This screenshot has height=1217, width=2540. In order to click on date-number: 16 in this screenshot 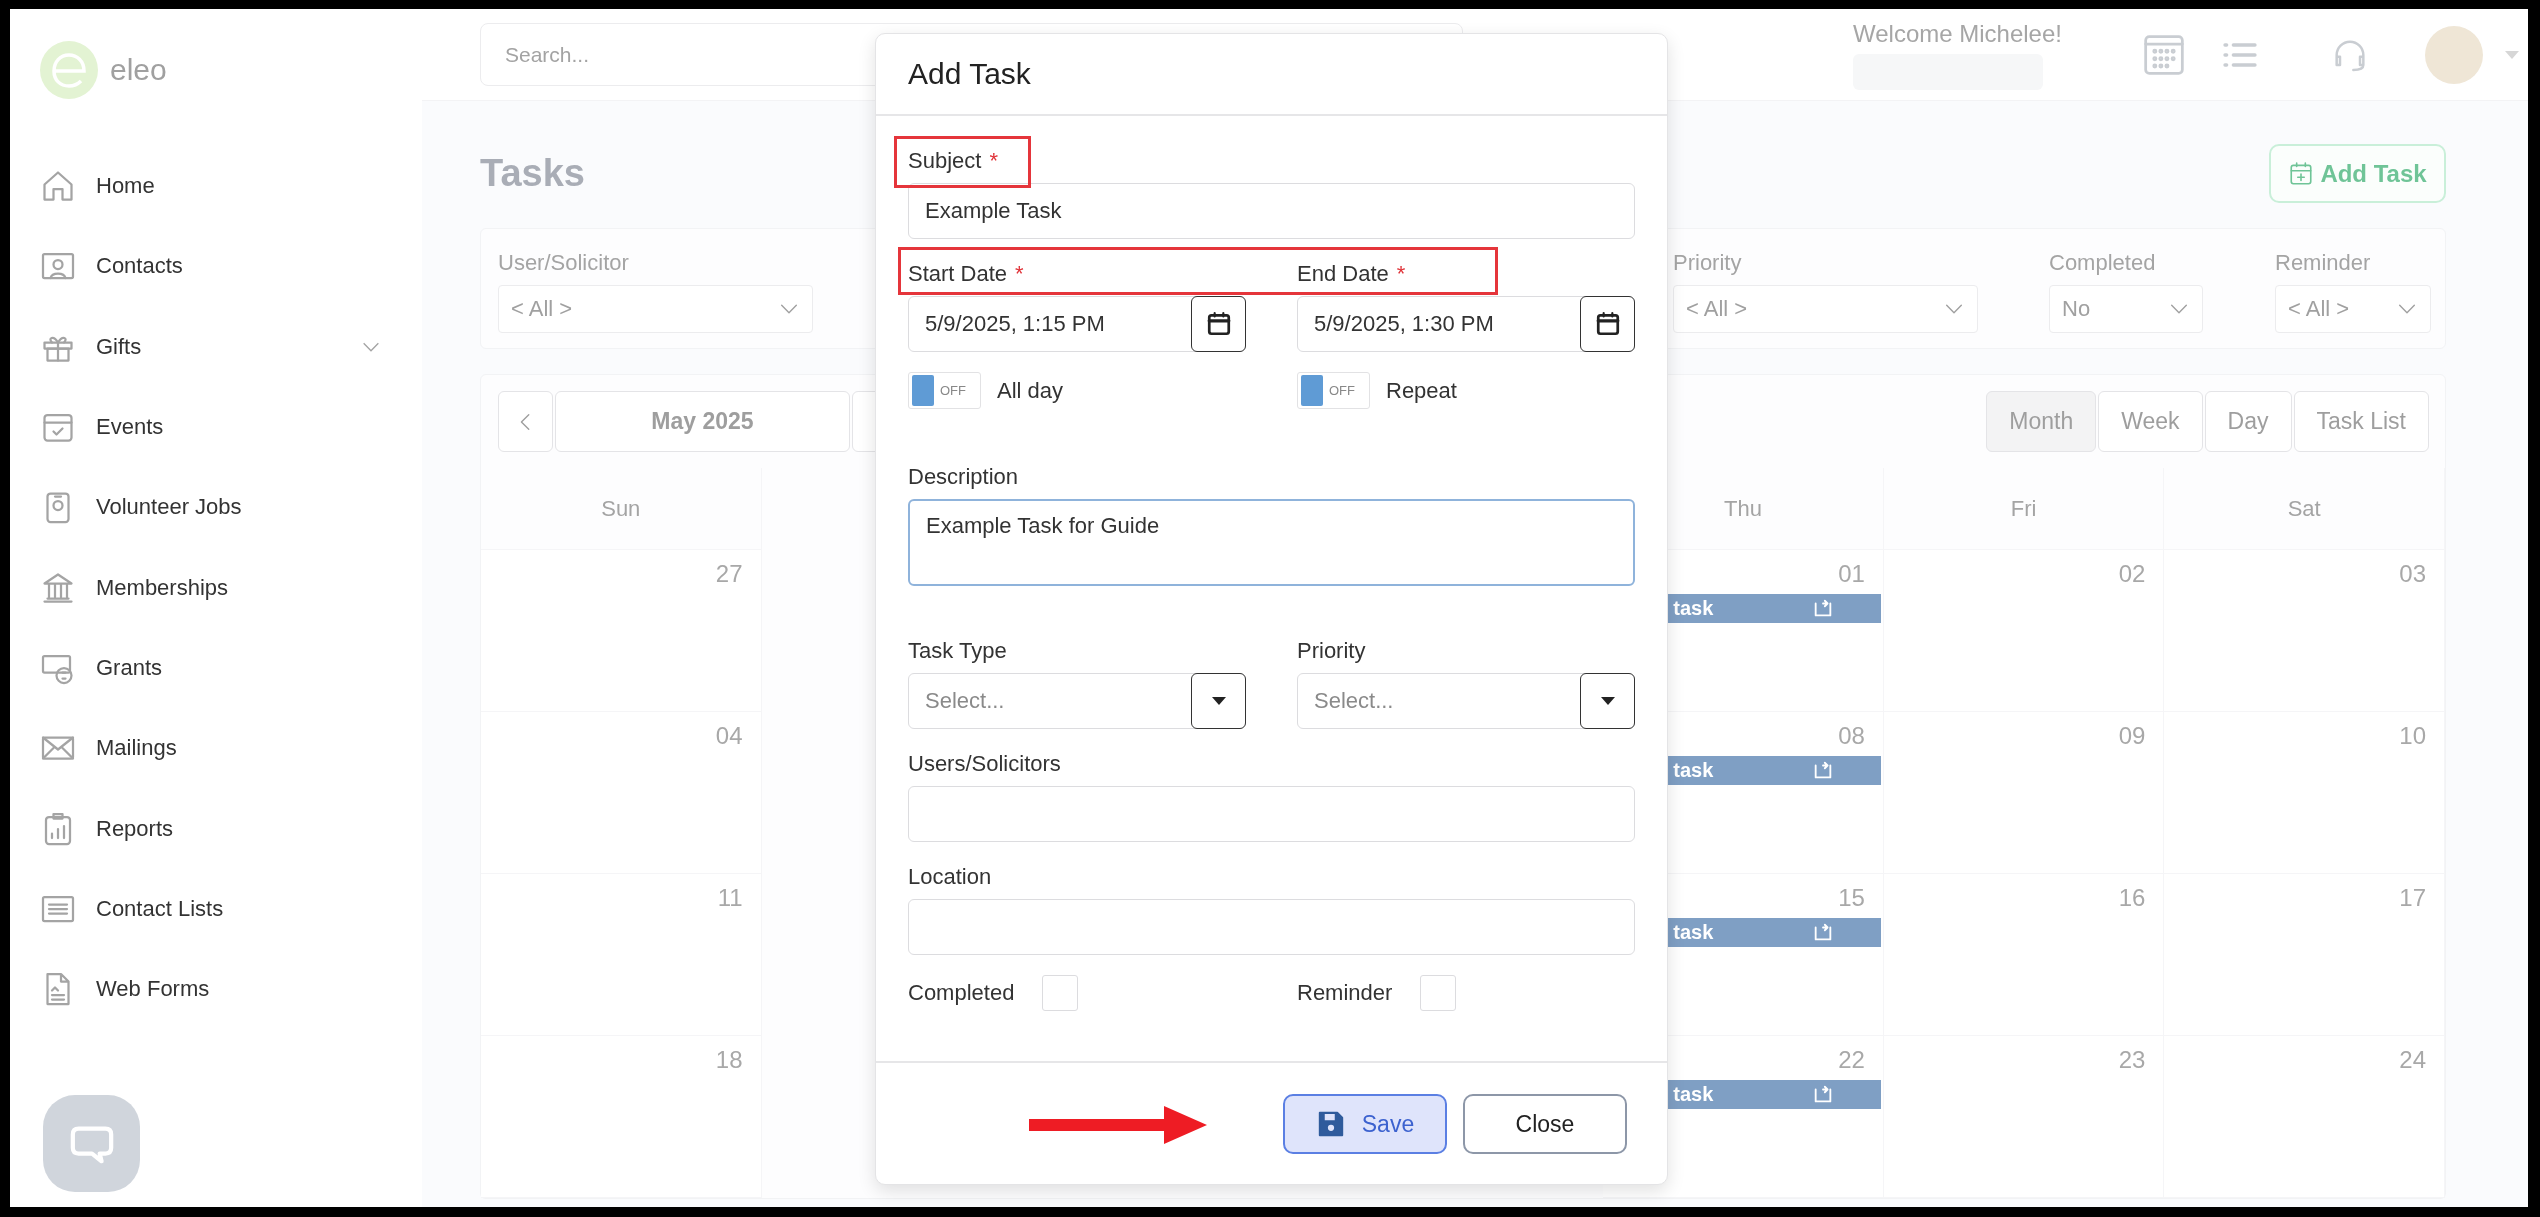, I will do `click(2132, 897)`.